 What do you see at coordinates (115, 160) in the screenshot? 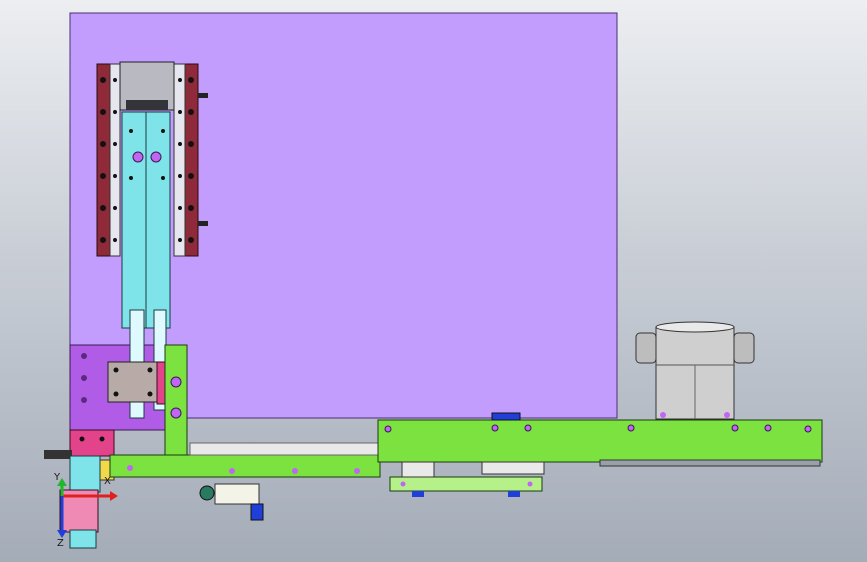
I see `left-rail-guide` at bounding box center [115, 160].